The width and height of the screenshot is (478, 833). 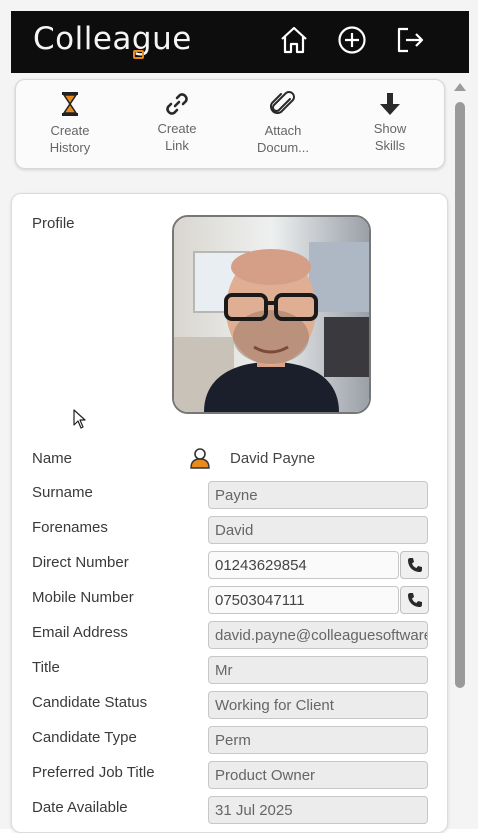 What do you see at coordinates (303, 565) in the screenshot?
I see `direct-number-field: 01243629854` at bounding box center [303, 565].